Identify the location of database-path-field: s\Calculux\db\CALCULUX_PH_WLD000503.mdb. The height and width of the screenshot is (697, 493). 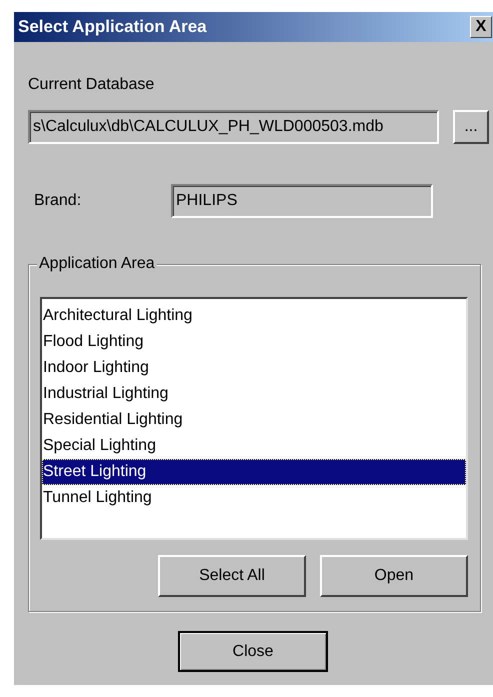
(233, 127).